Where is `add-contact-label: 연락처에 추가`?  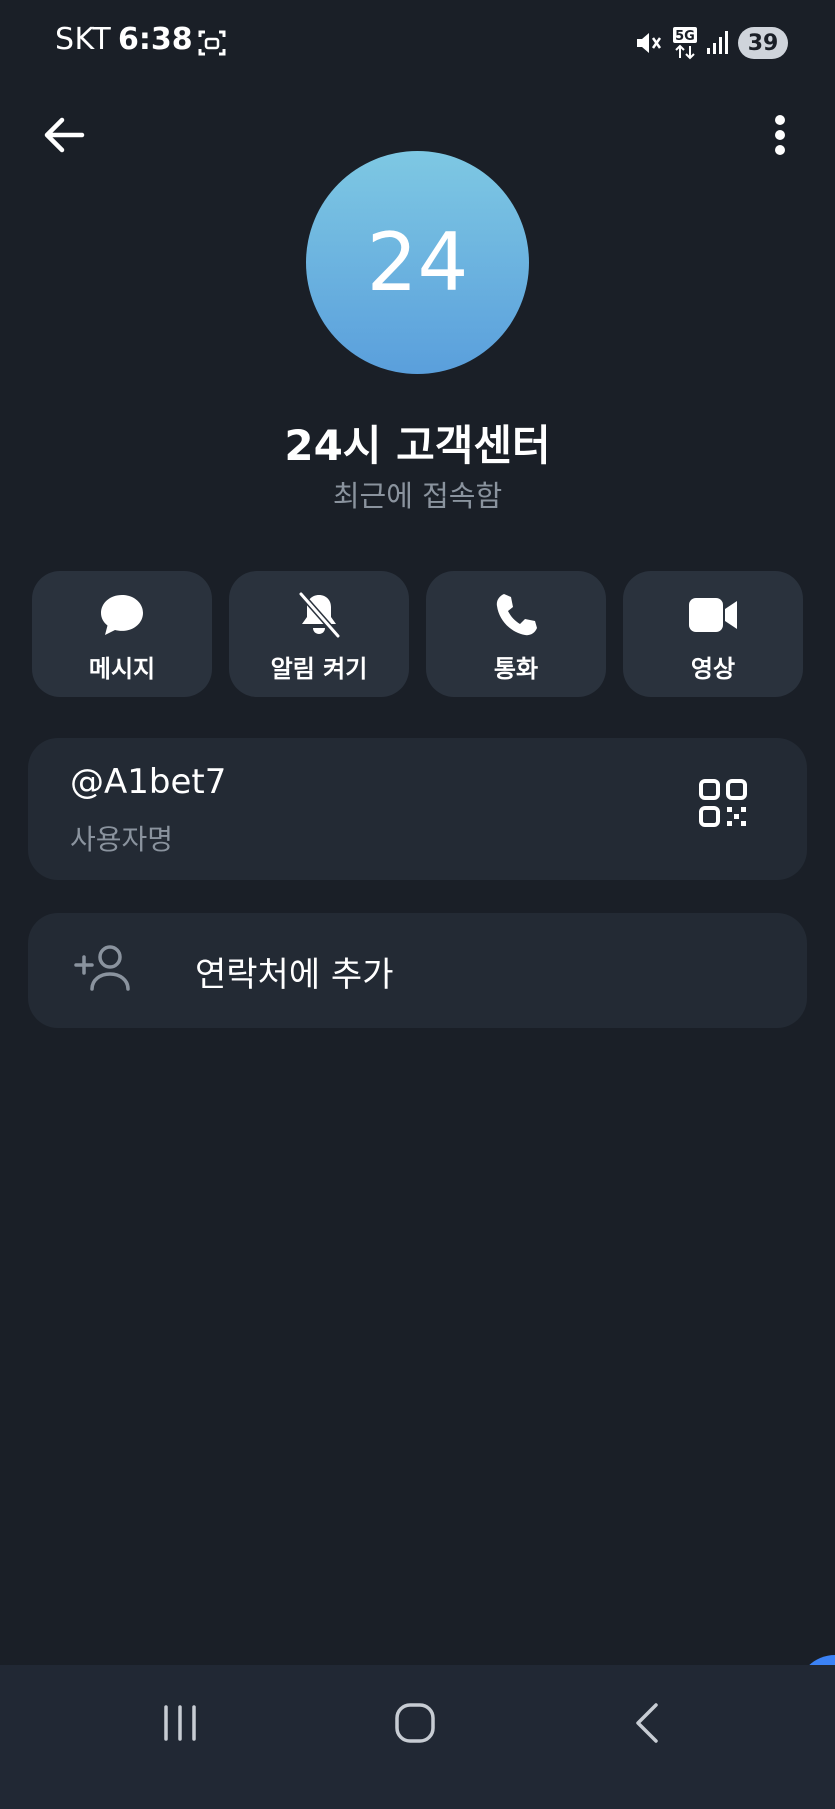 add-contact-label: 연락처에 추가 is located at coordinates (294, 975).